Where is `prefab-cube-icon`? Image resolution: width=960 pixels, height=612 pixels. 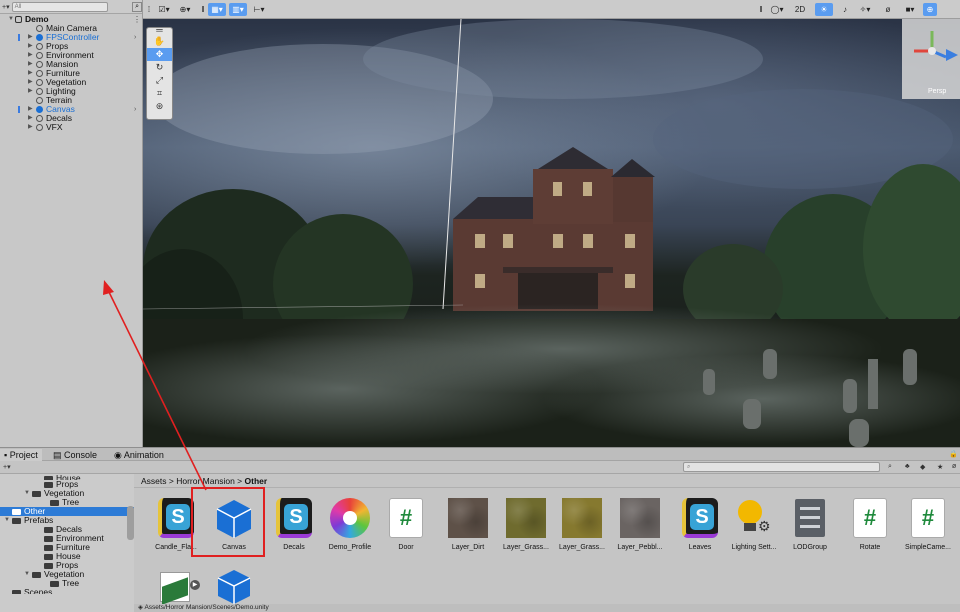
prefab-cube-icon is located at coordinates (39, 37).